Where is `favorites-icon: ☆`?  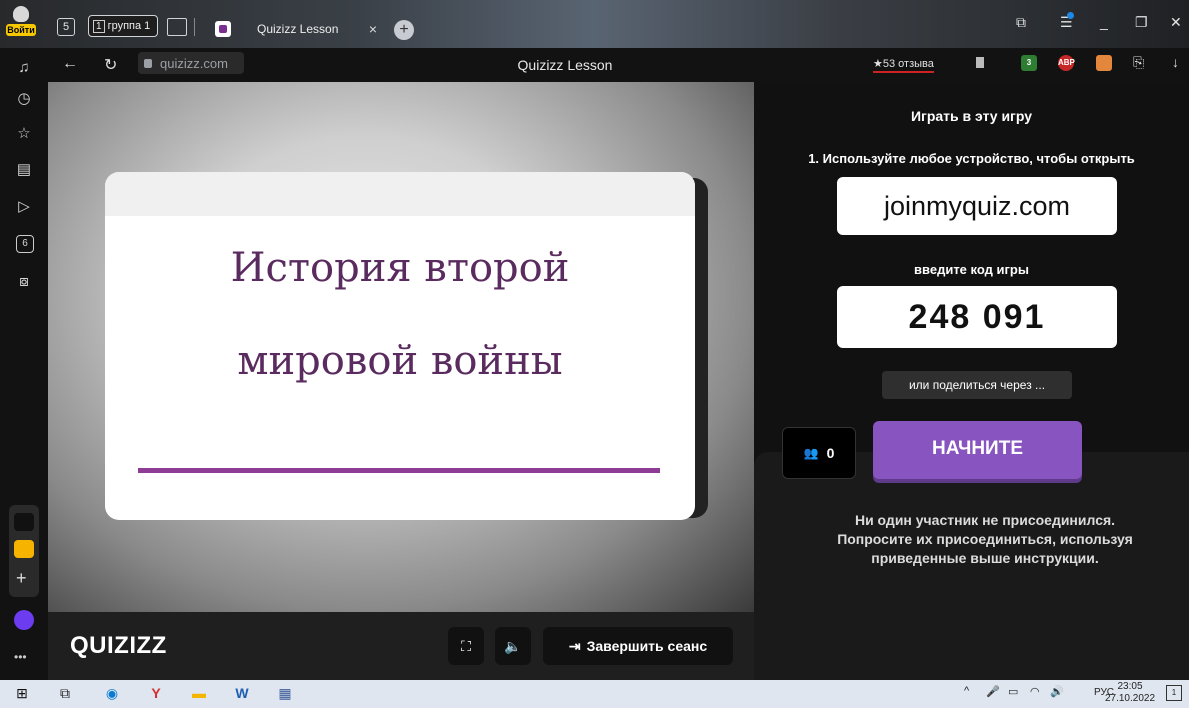
favorites-icon: ☆ is located at coordinates (24, 134).